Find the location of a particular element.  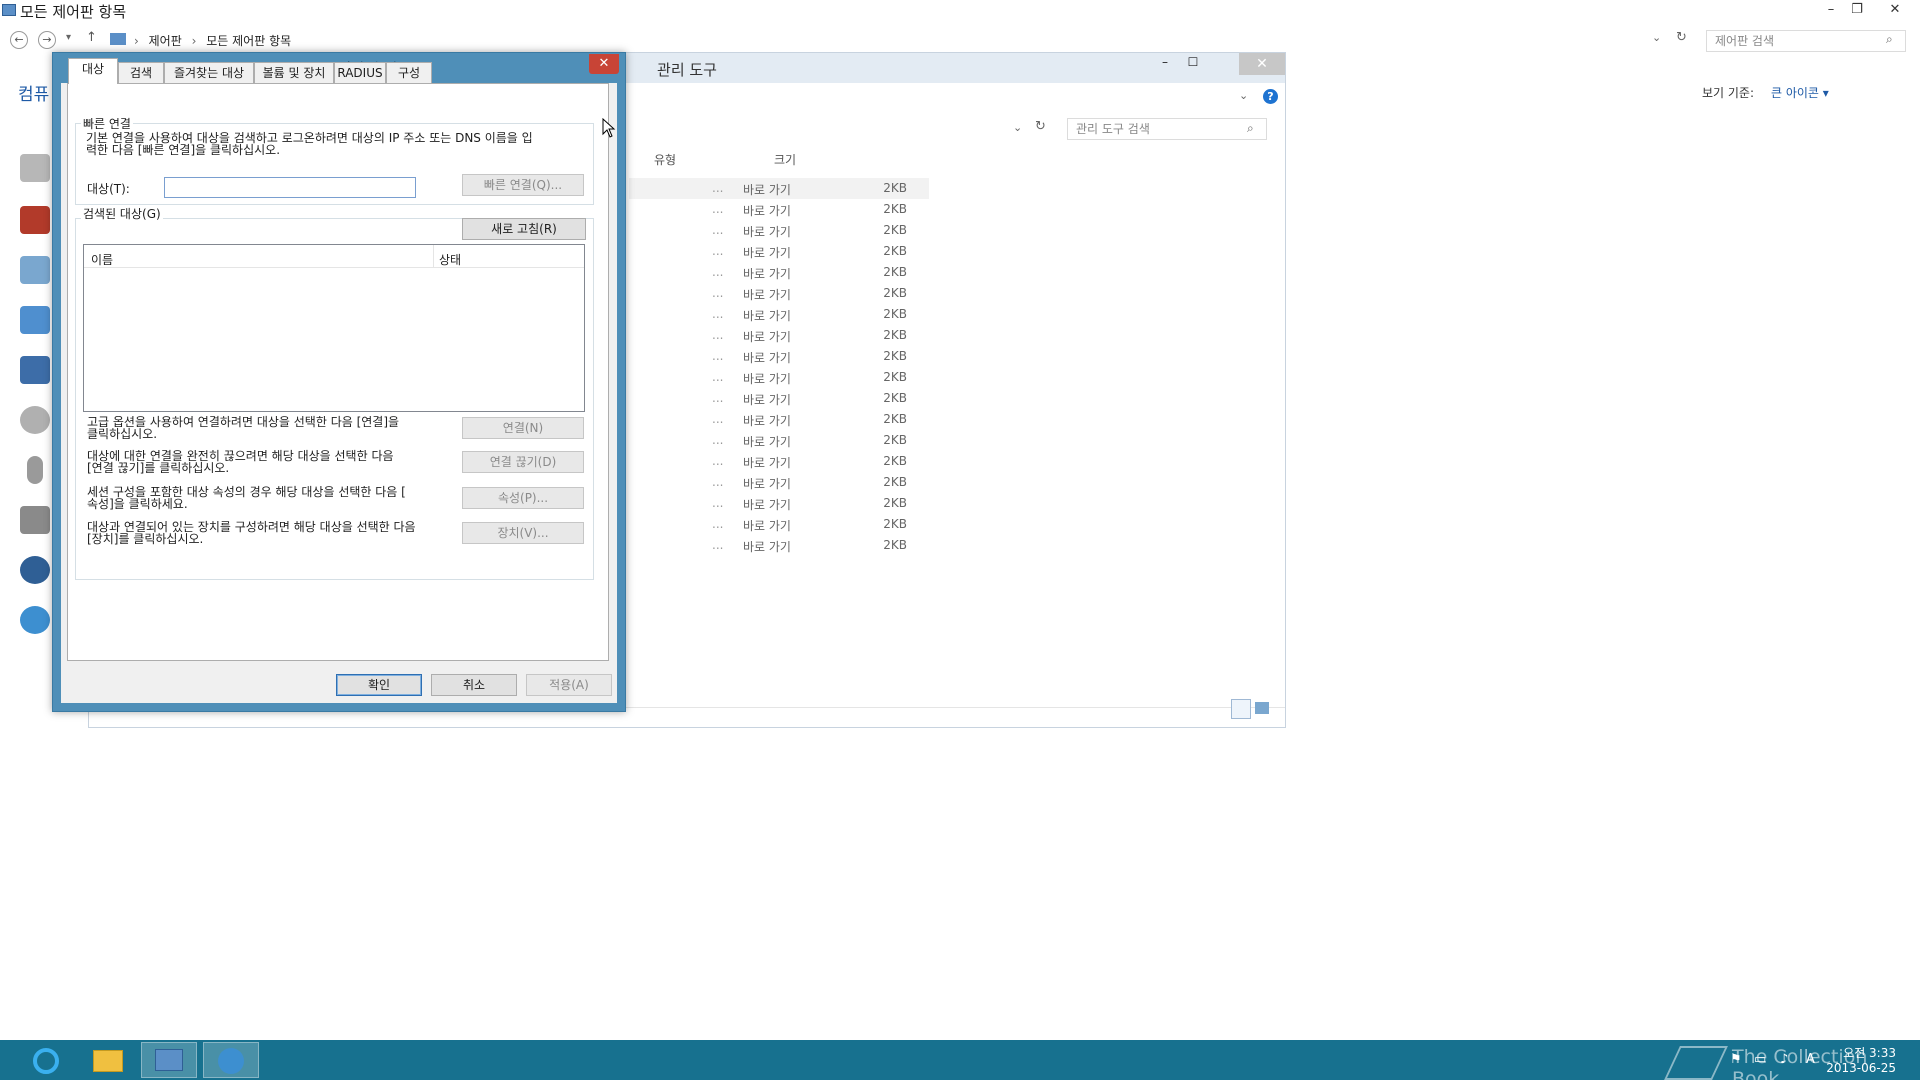

firewall-icon is located at coordinates (35, 220).